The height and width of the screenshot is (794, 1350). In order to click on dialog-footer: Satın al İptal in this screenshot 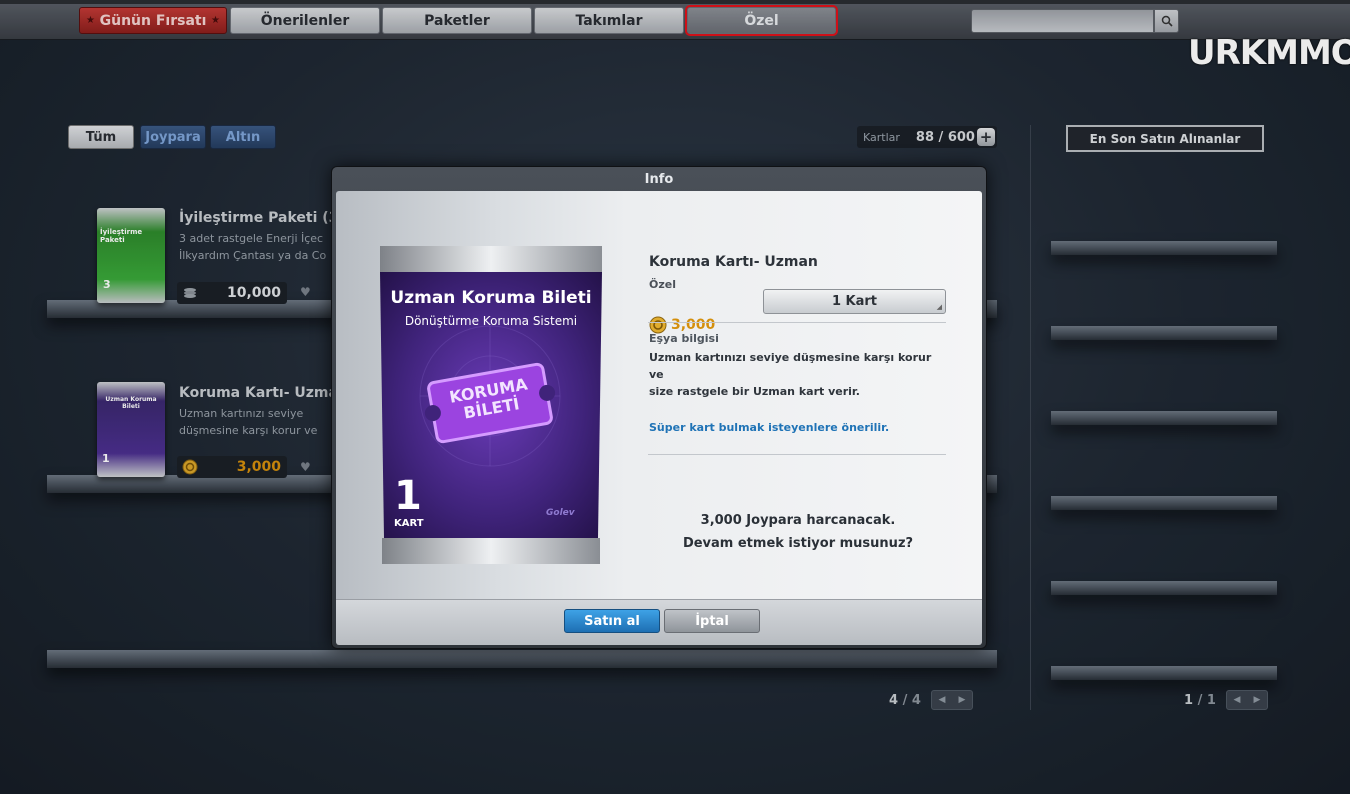, I will do `click(659, 622)`.